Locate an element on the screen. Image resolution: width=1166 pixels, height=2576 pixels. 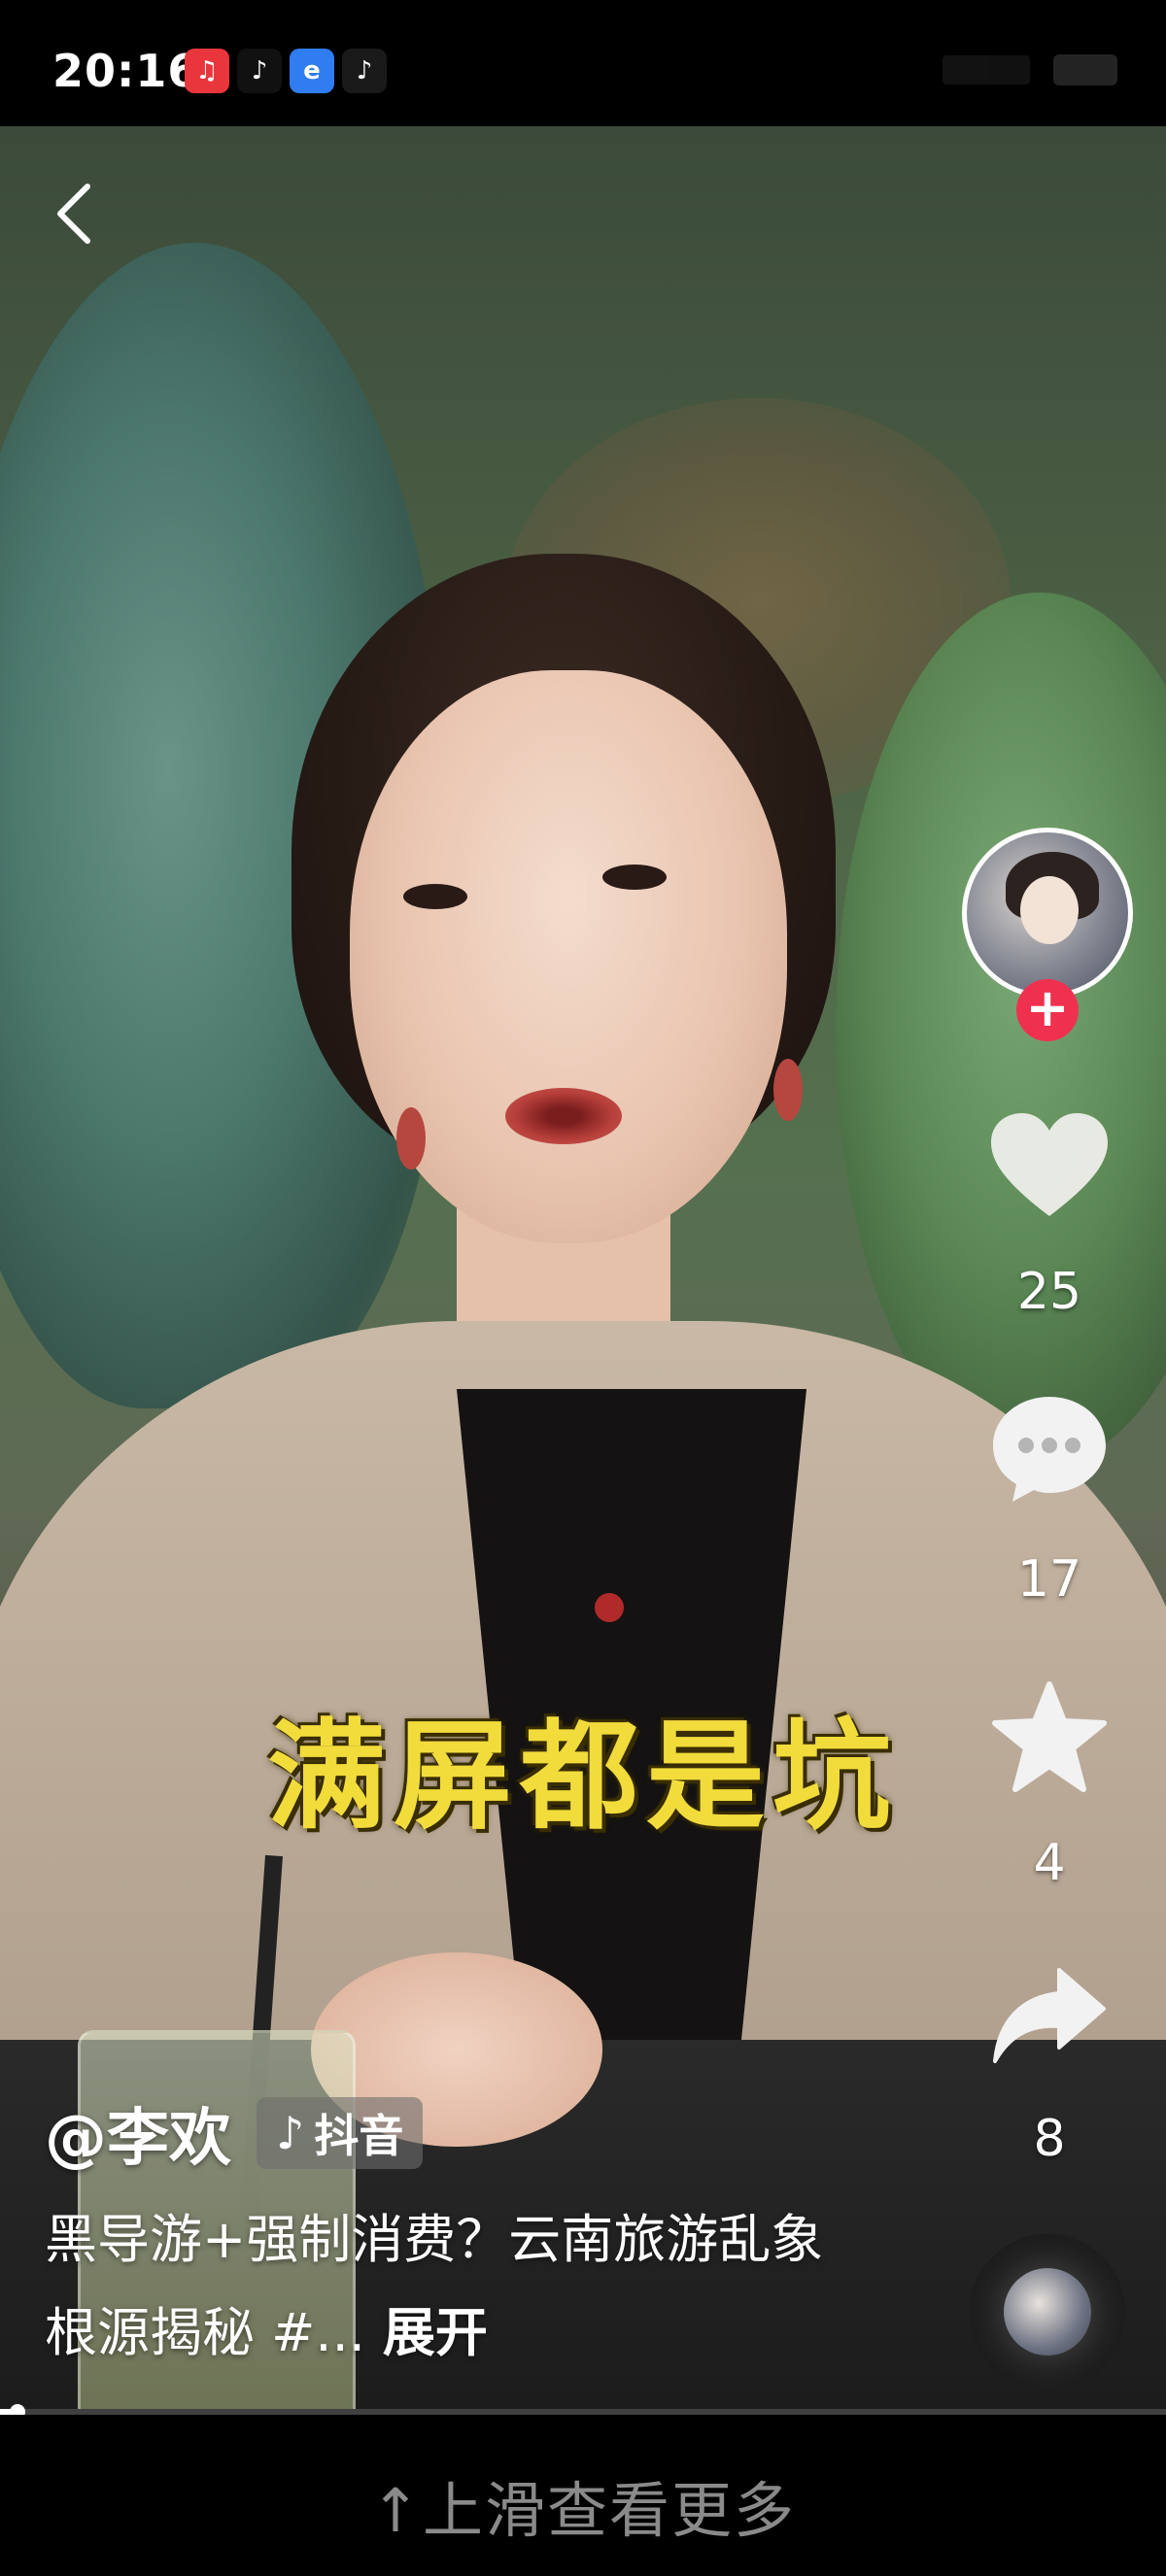
favorite-count: 4 is located at coordinates (1049, 1863).